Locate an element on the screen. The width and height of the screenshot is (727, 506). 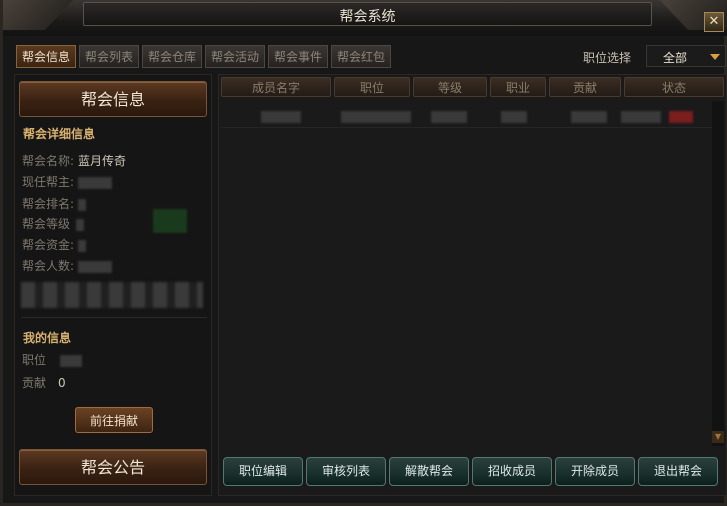
disband-guild-button: 解散帮会 is located at coordinates (429, 471).